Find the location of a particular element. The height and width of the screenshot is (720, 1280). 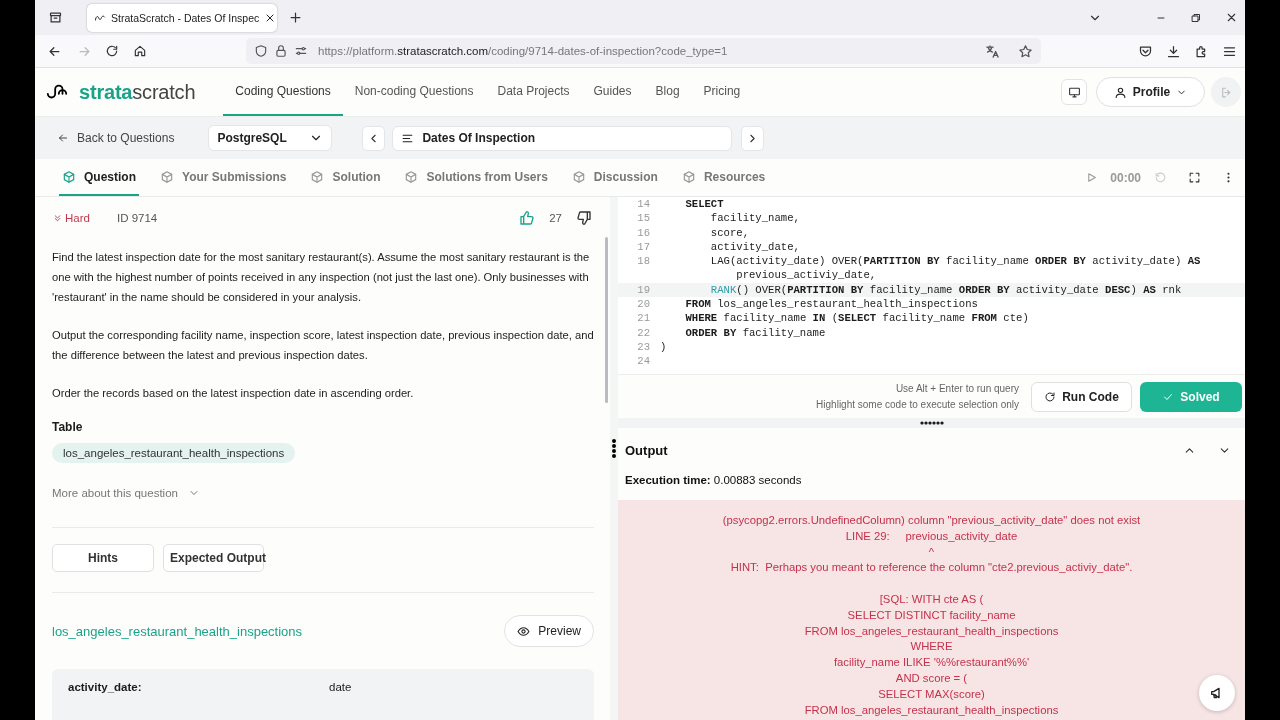

question-text: Order the records based on the latest inspection date in ascending order. is located at coordinates (233, 393).